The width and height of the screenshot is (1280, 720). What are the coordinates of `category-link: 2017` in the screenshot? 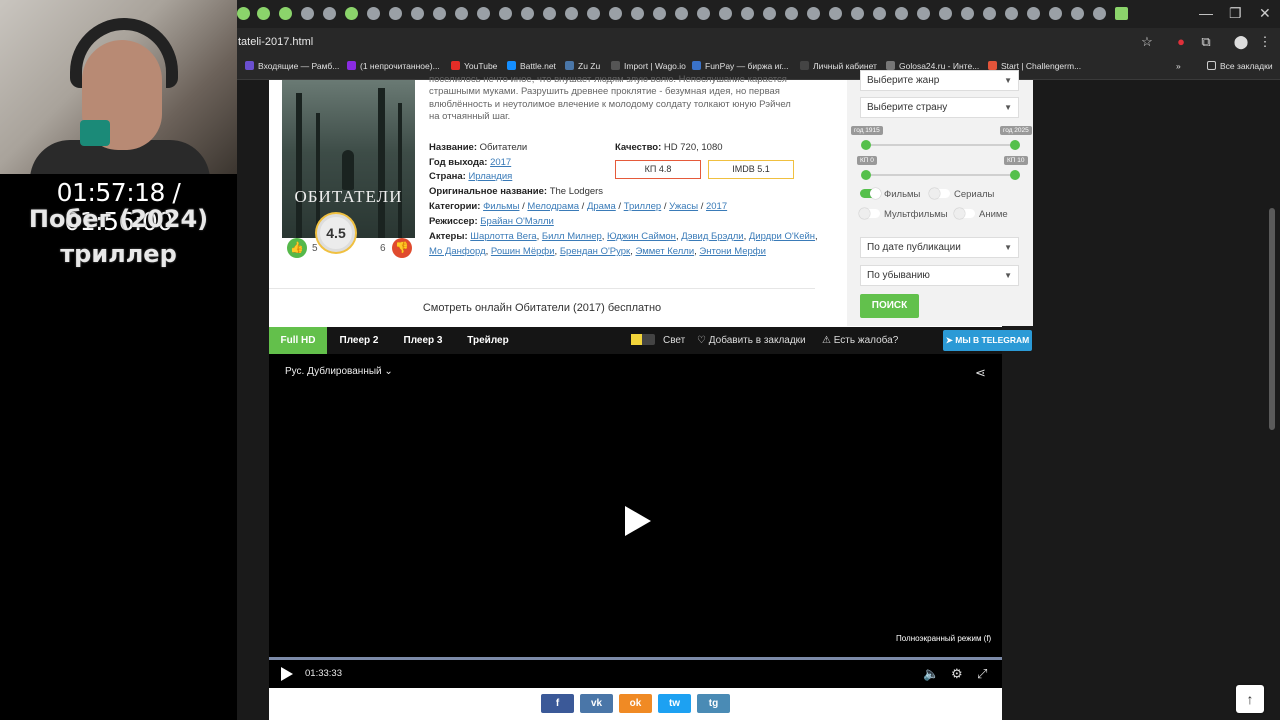 It's located at (716, 206).